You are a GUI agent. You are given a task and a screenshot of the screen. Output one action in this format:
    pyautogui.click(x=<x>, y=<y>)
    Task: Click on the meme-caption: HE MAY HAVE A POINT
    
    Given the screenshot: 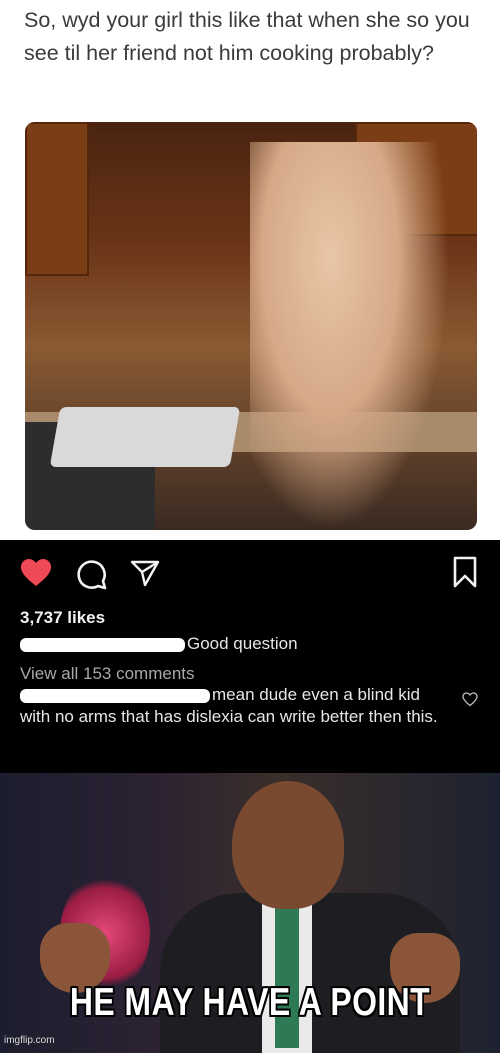 What is the action you would take?
    pyautogui.click(x=250, y=1002)
    